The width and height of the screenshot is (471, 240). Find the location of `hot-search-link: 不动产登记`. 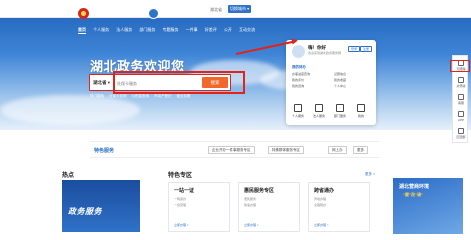

hot-search-link: 不动产登记 is located at coordinates (163, 96).